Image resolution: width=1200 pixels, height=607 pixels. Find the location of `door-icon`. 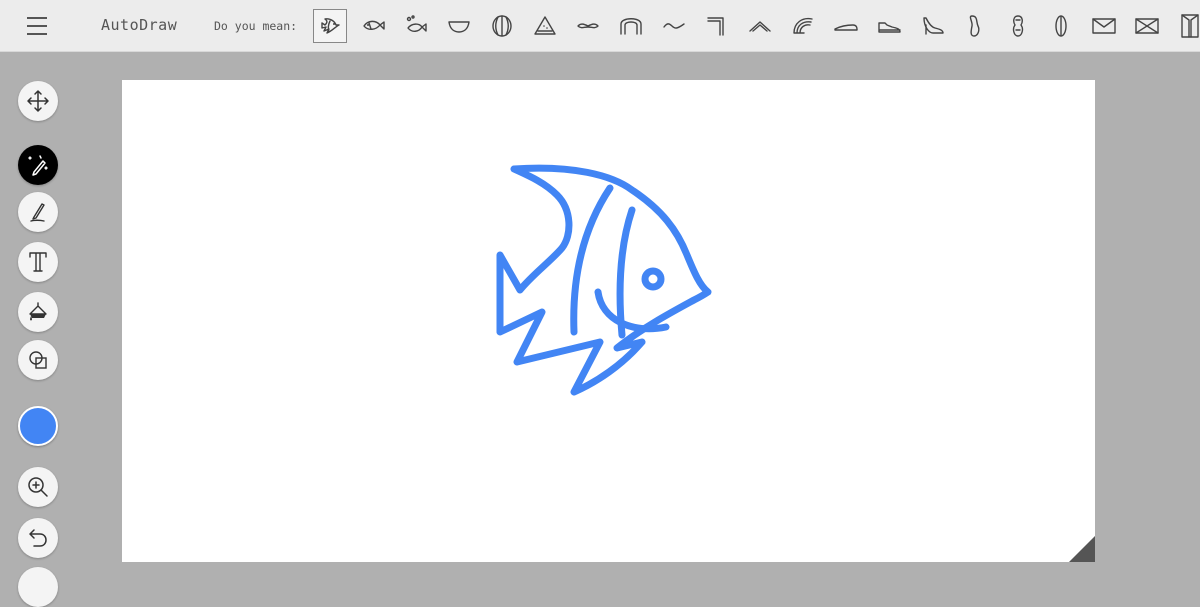

door-icon is located at coordinates (1190, 26).